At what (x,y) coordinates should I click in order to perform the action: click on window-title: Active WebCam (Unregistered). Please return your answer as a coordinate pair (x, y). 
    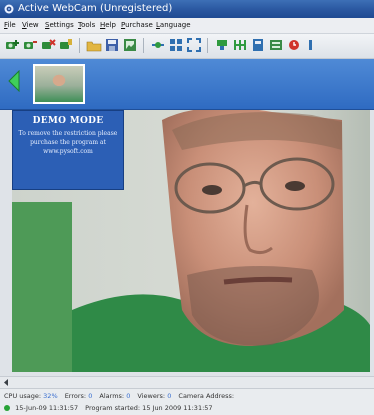
    Looking at the image, I should click on (95, 8).